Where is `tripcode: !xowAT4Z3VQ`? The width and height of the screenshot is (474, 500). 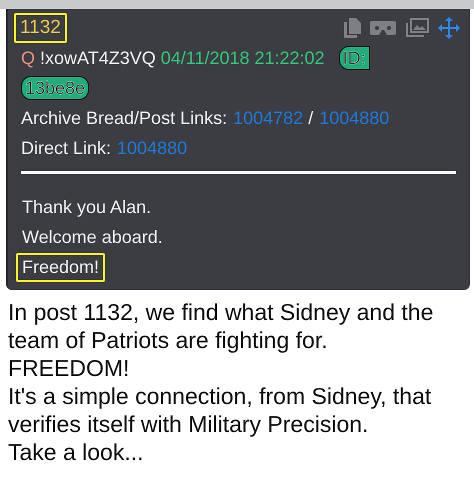 tripcode: !xowAT4Z3VQ is located at coordinates (98, 58).